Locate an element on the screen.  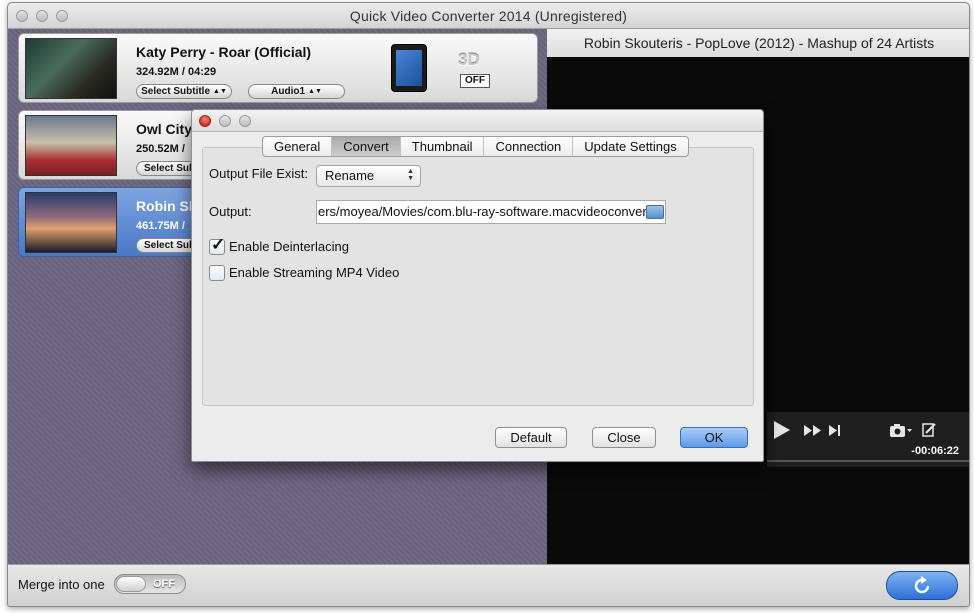
deinterlacing-checkbox: ✓ is located at coordinates (217, 245).